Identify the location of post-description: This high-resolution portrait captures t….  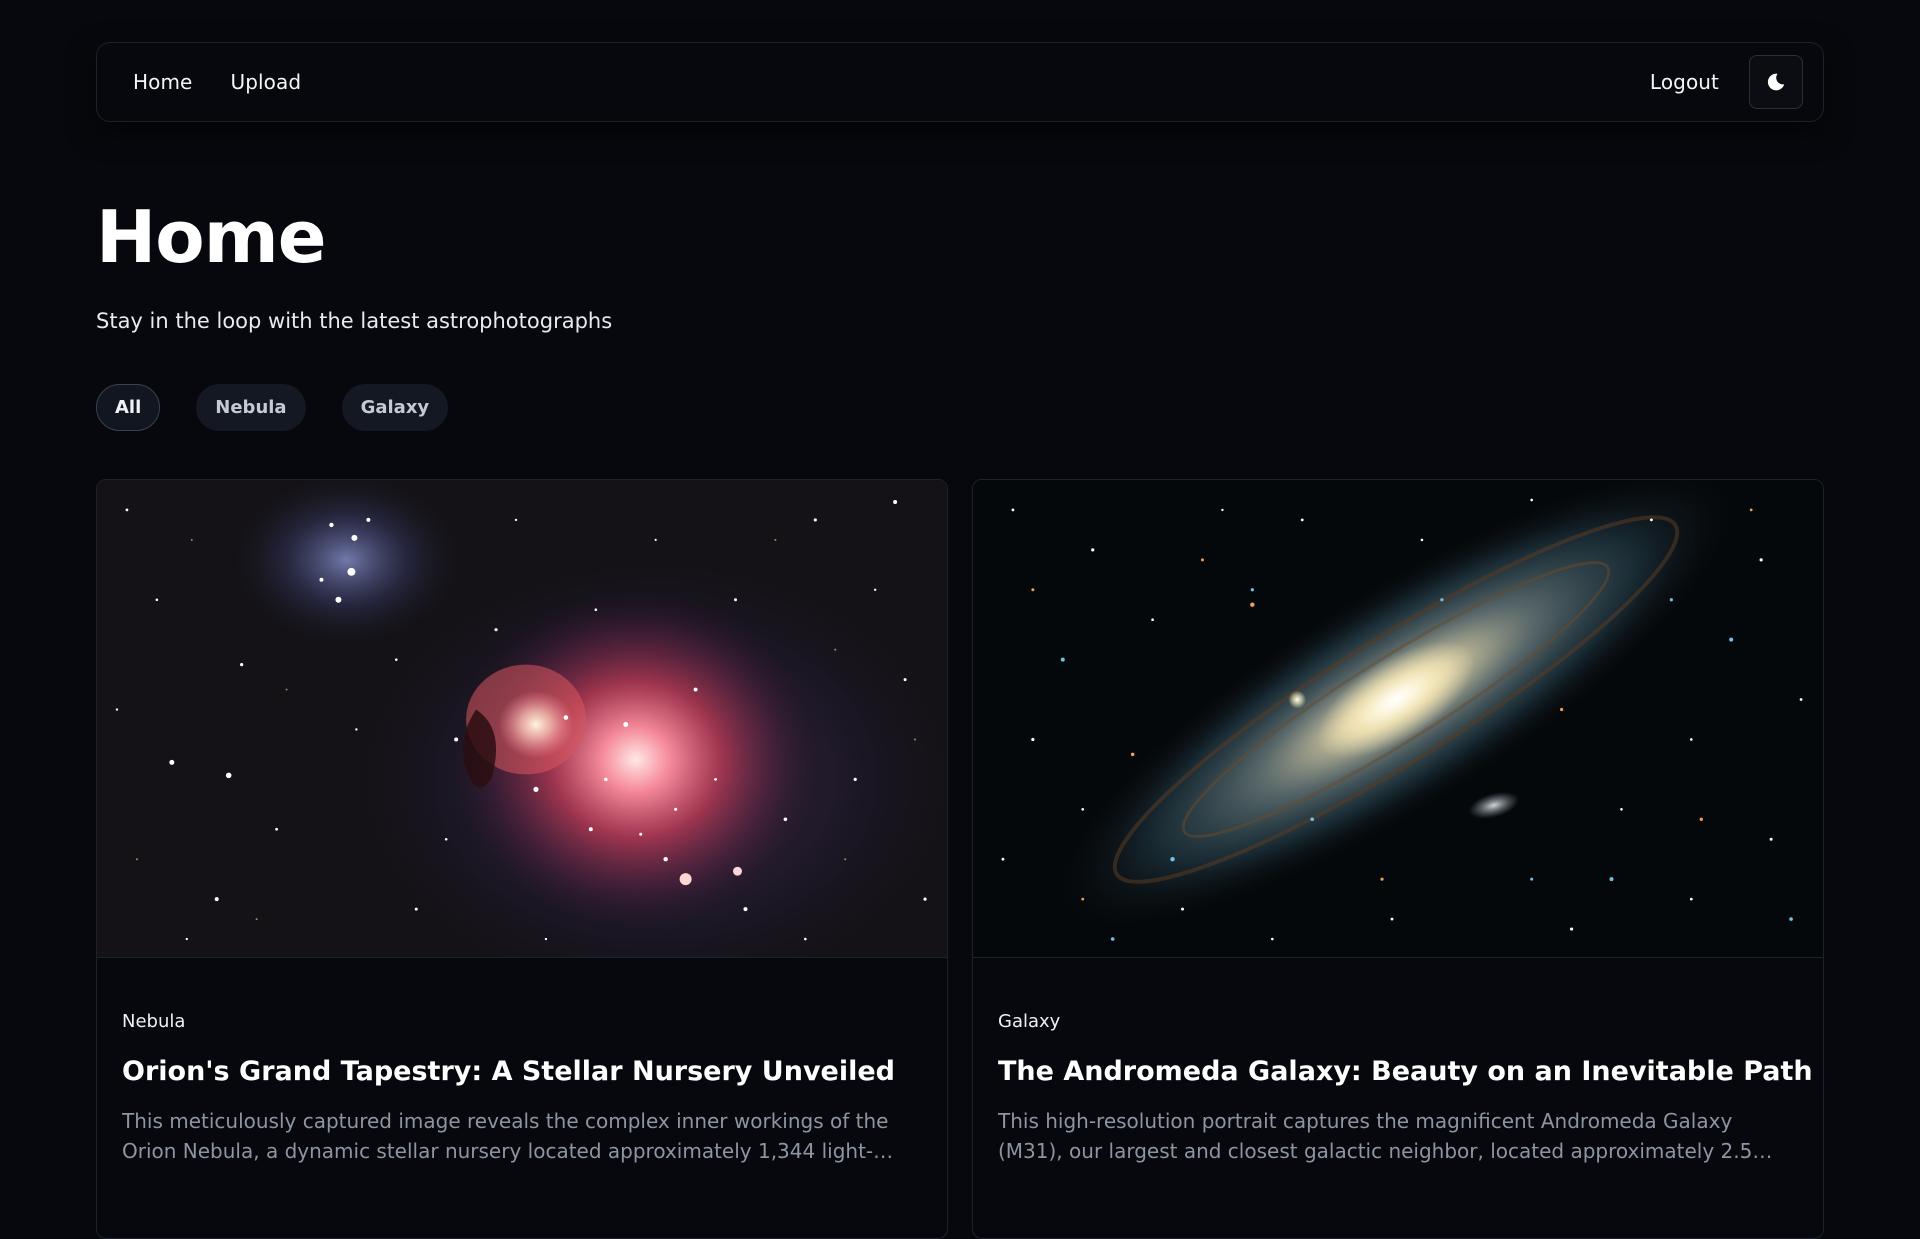
(1375, 1136).